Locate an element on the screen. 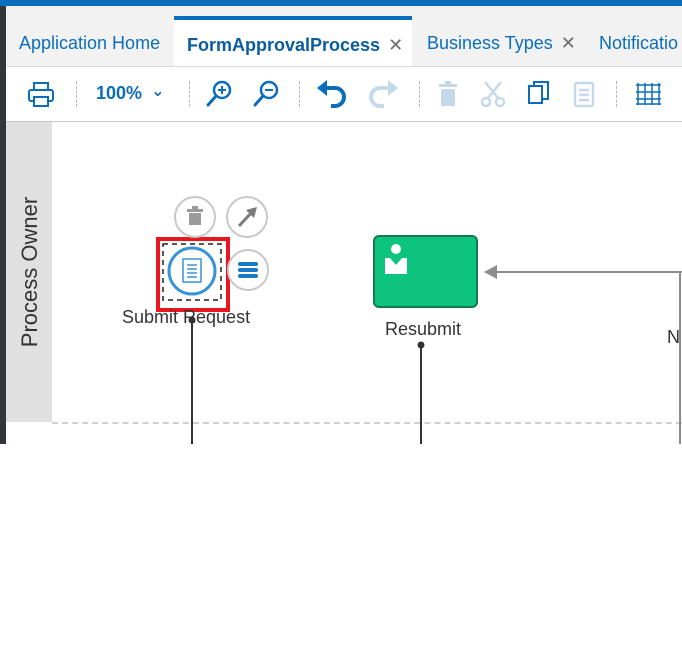  submit-request-label: Submit Request is located at coordinates (186, 317).